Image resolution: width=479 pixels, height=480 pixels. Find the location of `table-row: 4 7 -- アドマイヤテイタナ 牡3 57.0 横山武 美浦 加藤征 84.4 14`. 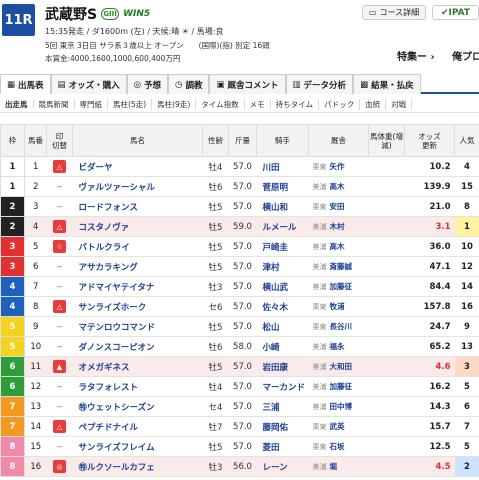

table-row: 4 7 -- アドマイヤテイタナ 牡3 57.0 横山武 美浦 加藤征 84.4 14 is located at coordinates (239, 286).